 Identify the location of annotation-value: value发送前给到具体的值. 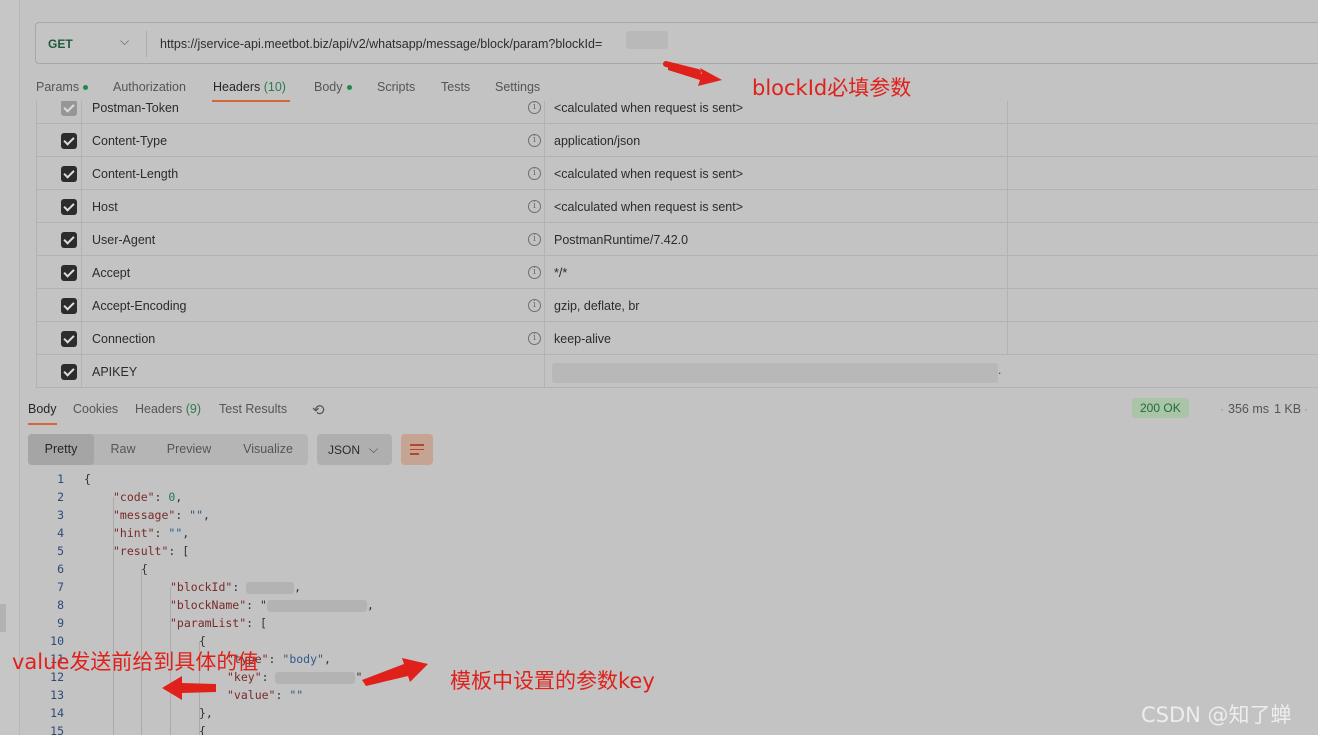
(135, 662).